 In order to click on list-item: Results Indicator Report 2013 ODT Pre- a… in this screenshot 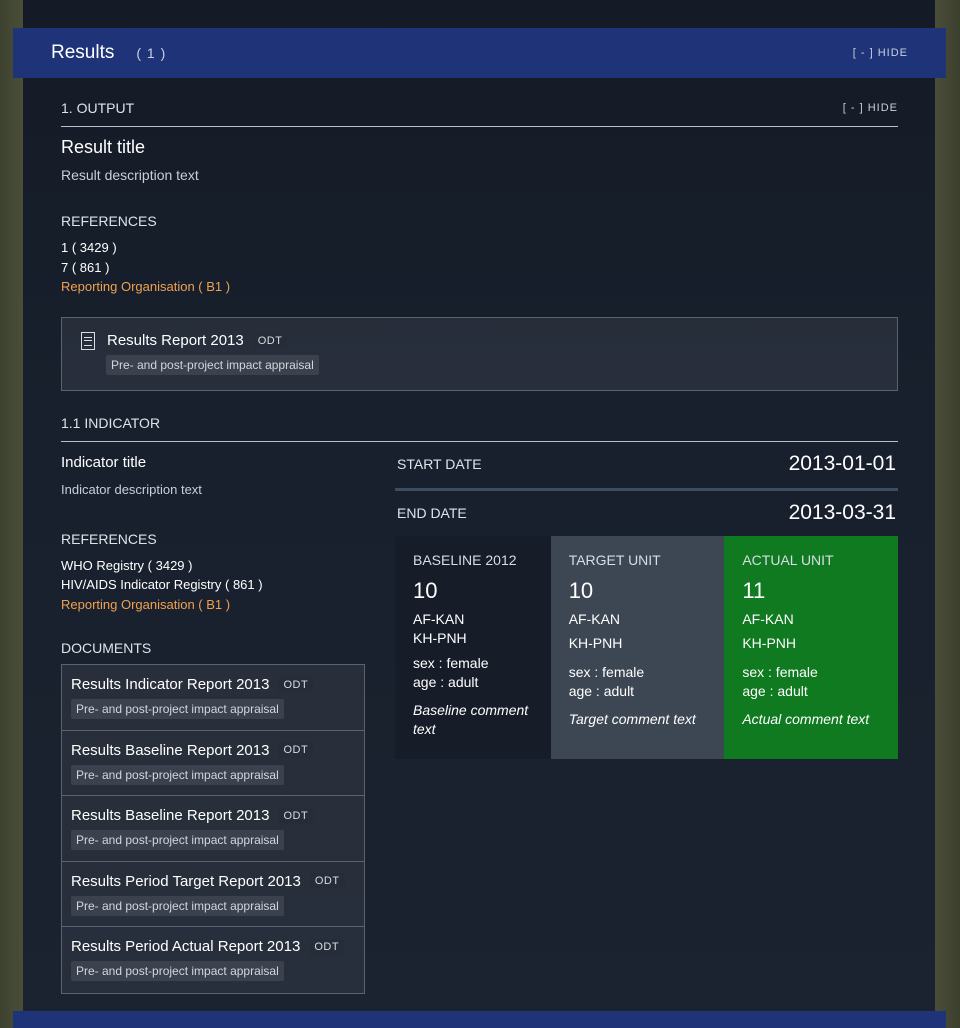, I will do `click(213, 698)`.